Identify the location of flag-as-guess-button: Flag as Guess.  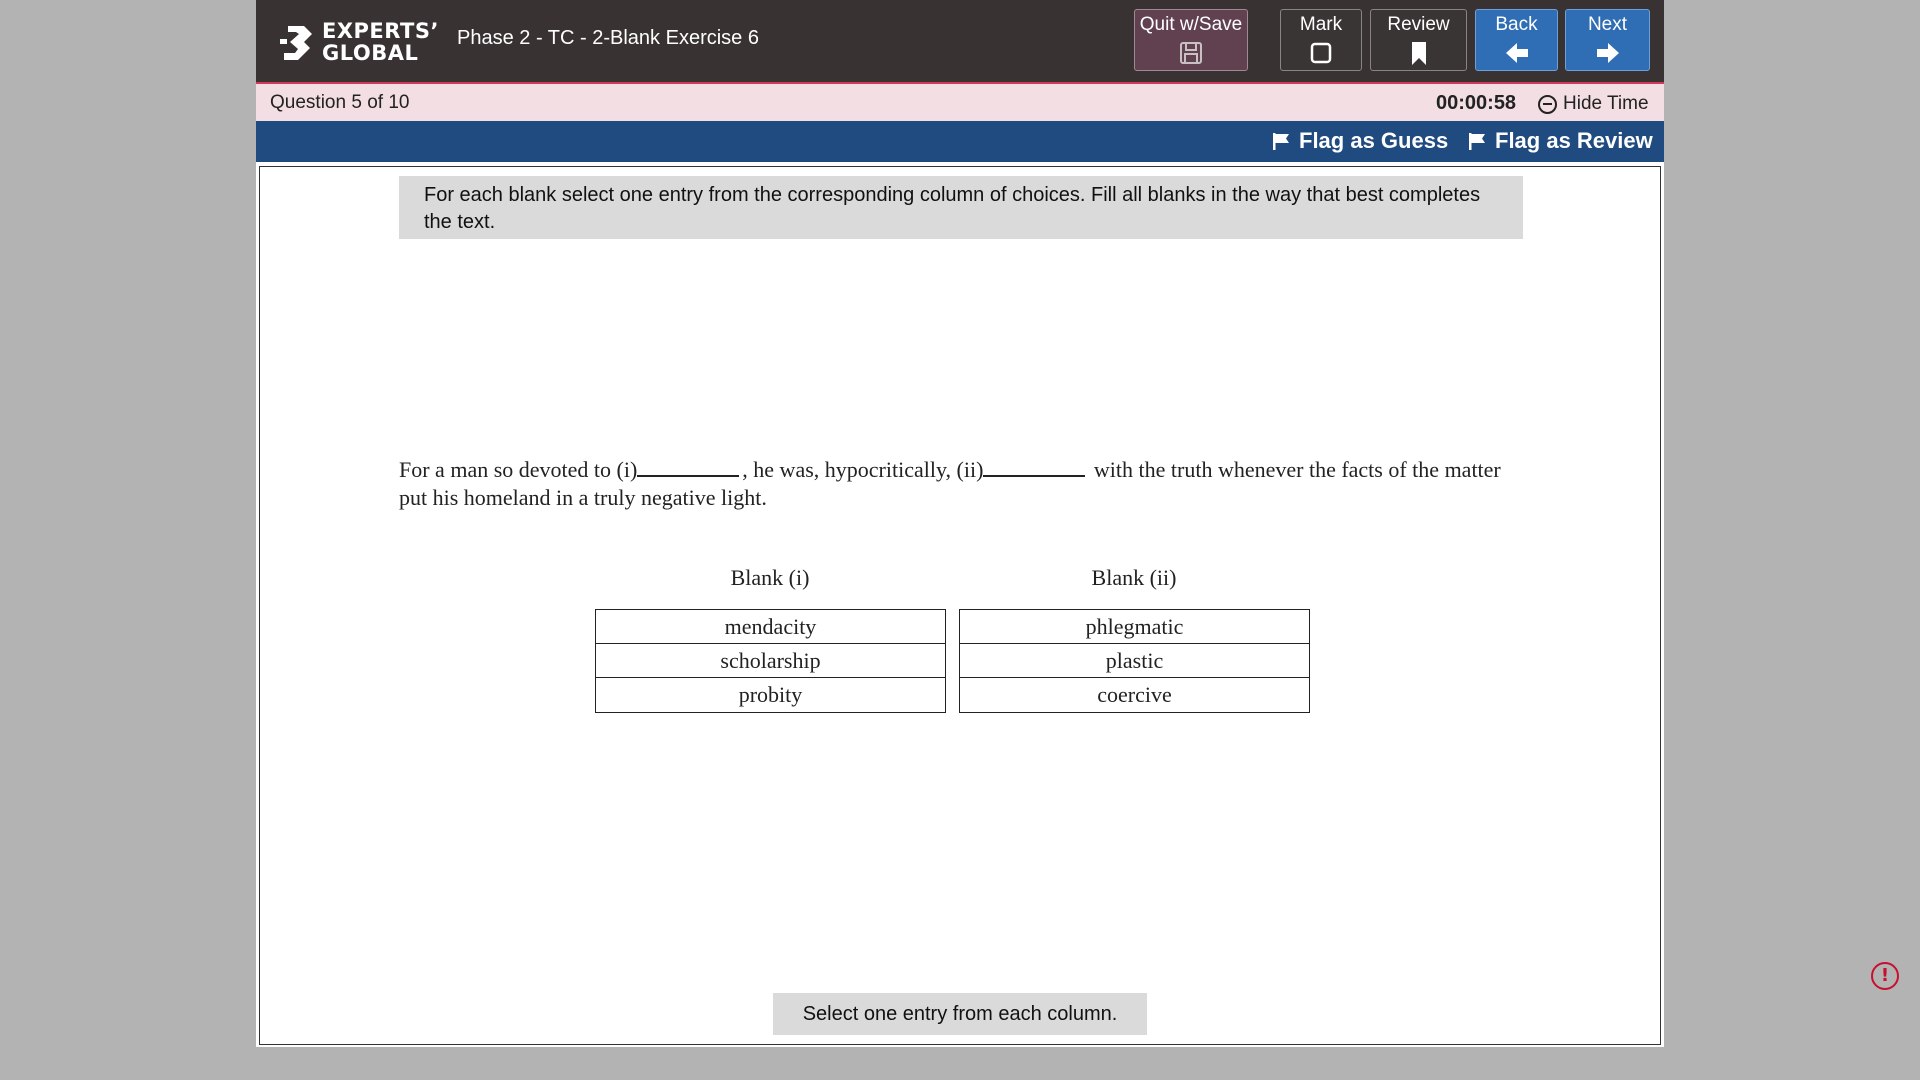
(1359, 141).